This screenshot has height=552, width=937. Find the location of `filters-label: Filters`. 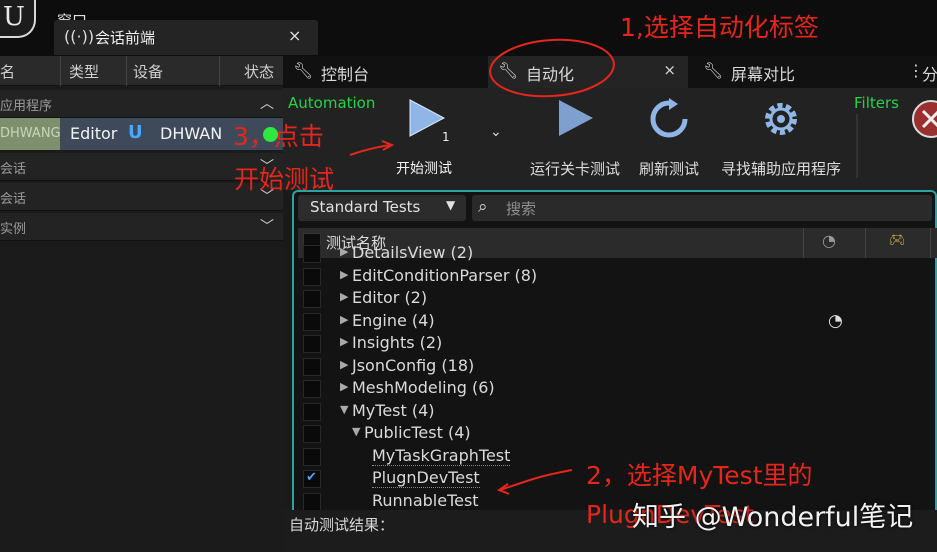

filters-label: Filters is located at coordinates (876, 103).